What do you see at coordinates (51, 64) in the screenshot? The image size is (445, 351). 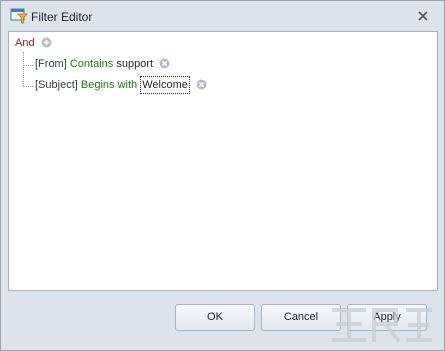 I see `condition-field: [From]` at bounding box center [51, 64].